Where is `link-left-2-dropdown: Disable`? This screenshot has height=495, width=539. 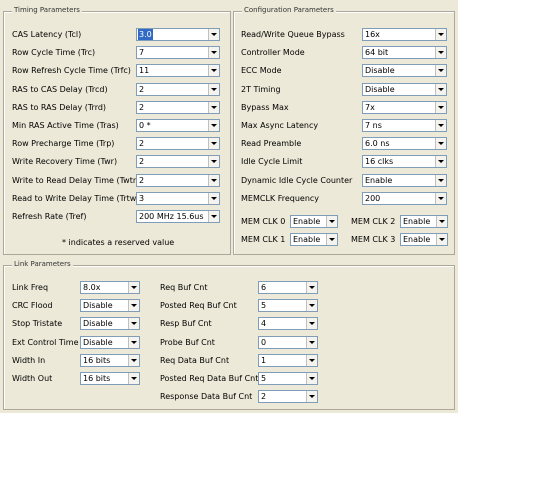
link-left-2-dropdown: Disable is located at coordinates (110, 323).